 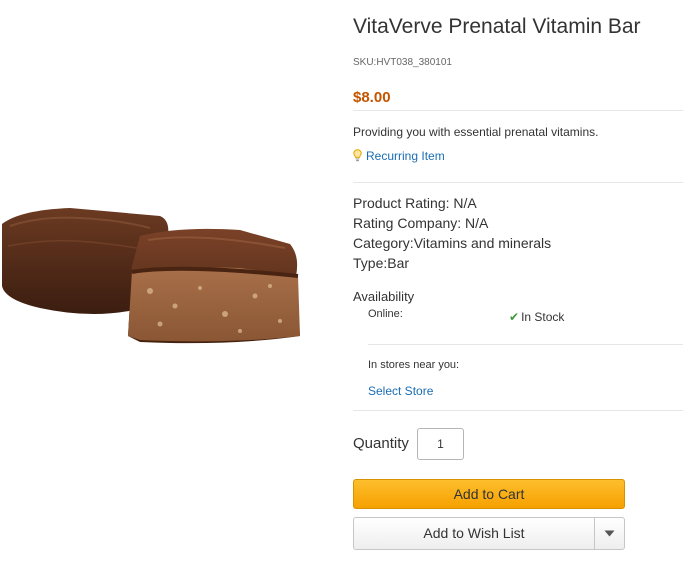 I want to click on product-category: Category:Vitamins and minerals, so click(x=452, y=243).